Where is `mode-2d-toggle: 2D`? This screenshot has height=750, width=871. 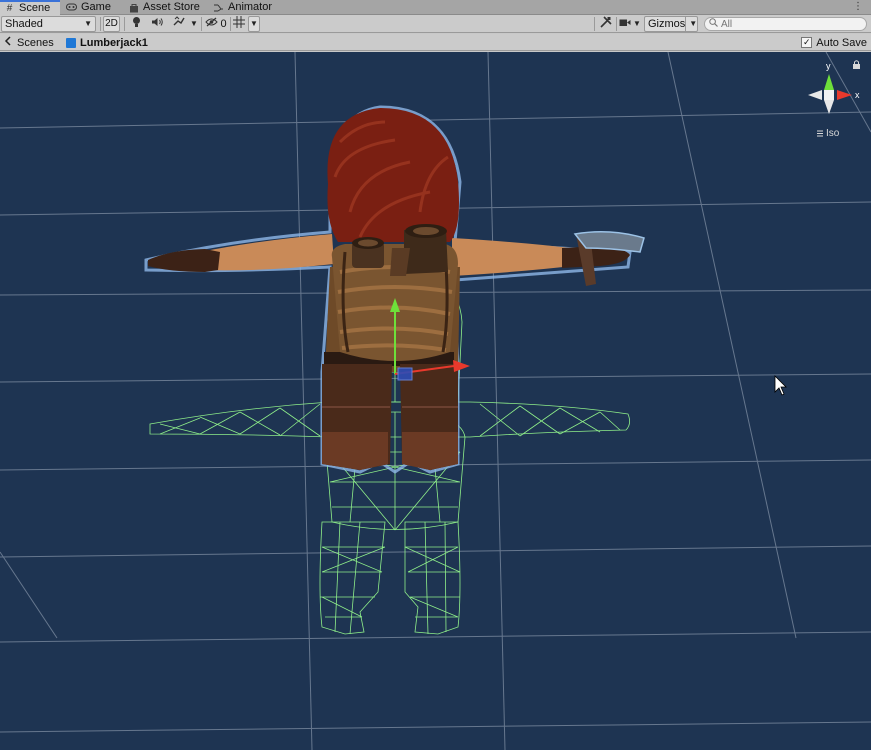 mode-2d-toggle: 2D is located at coordinates (111, 24).